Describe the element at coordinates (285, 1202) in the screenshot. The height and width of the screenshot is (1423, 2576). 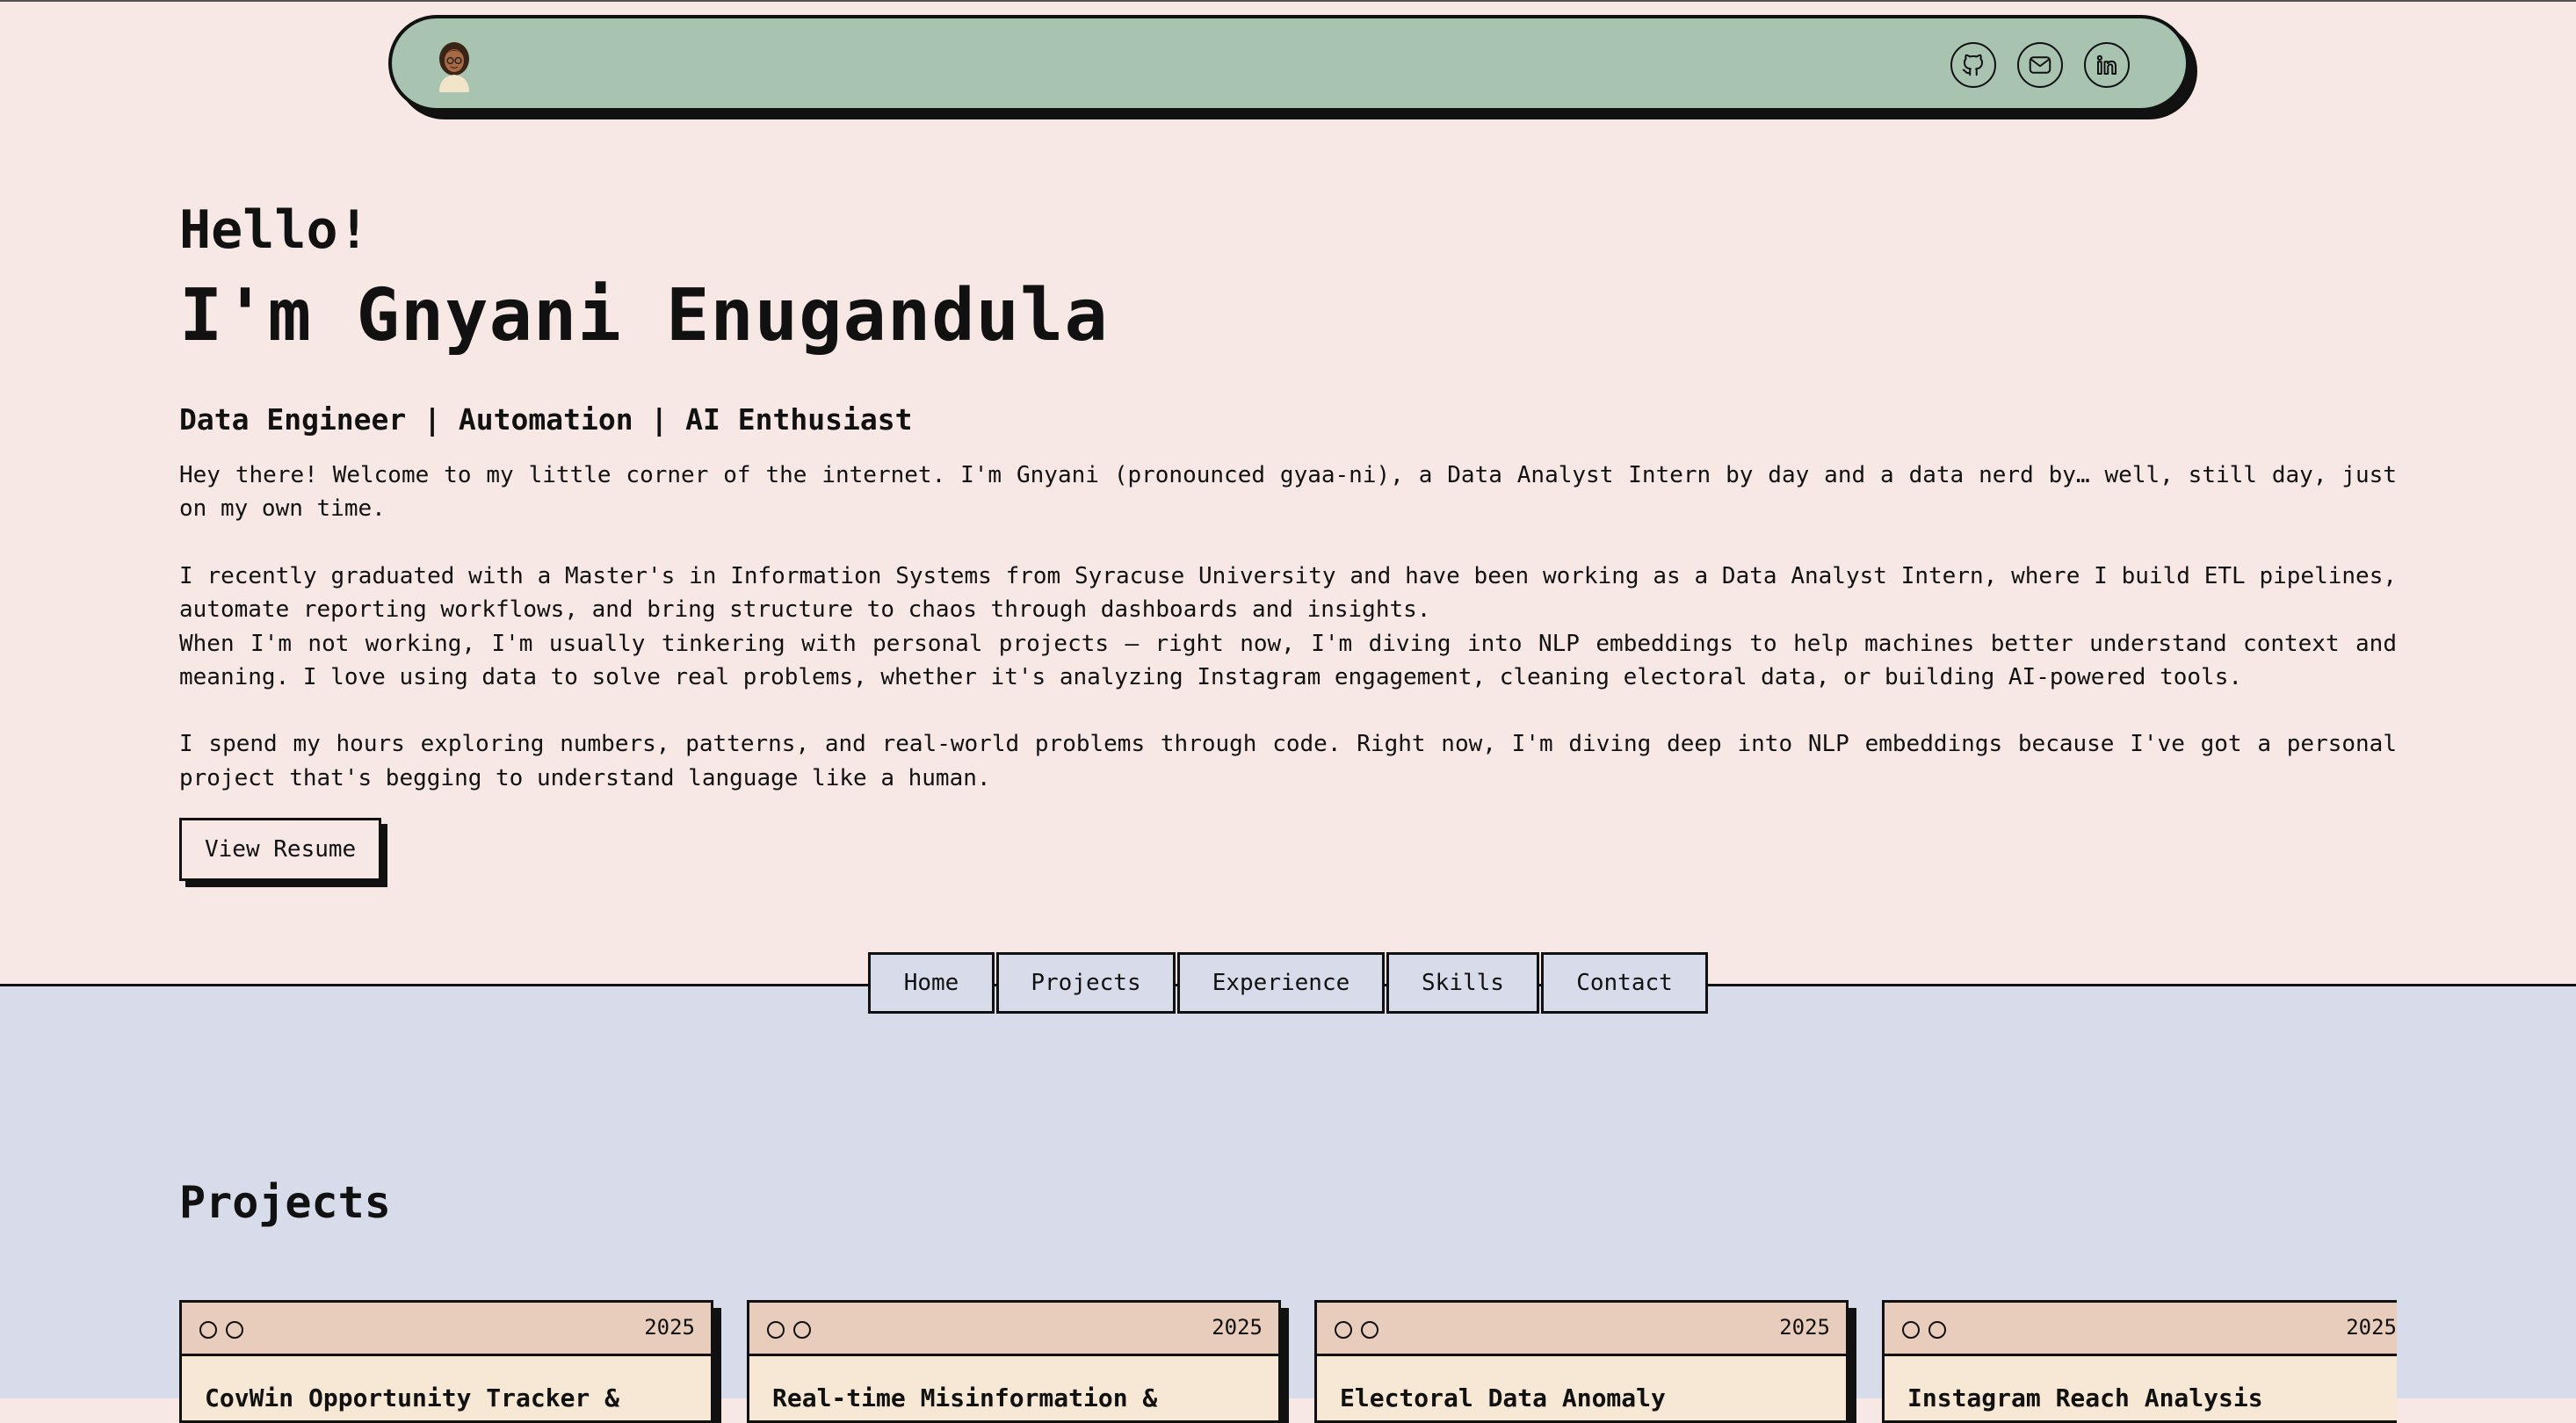
I see `projects-heading: Projects` at that location.